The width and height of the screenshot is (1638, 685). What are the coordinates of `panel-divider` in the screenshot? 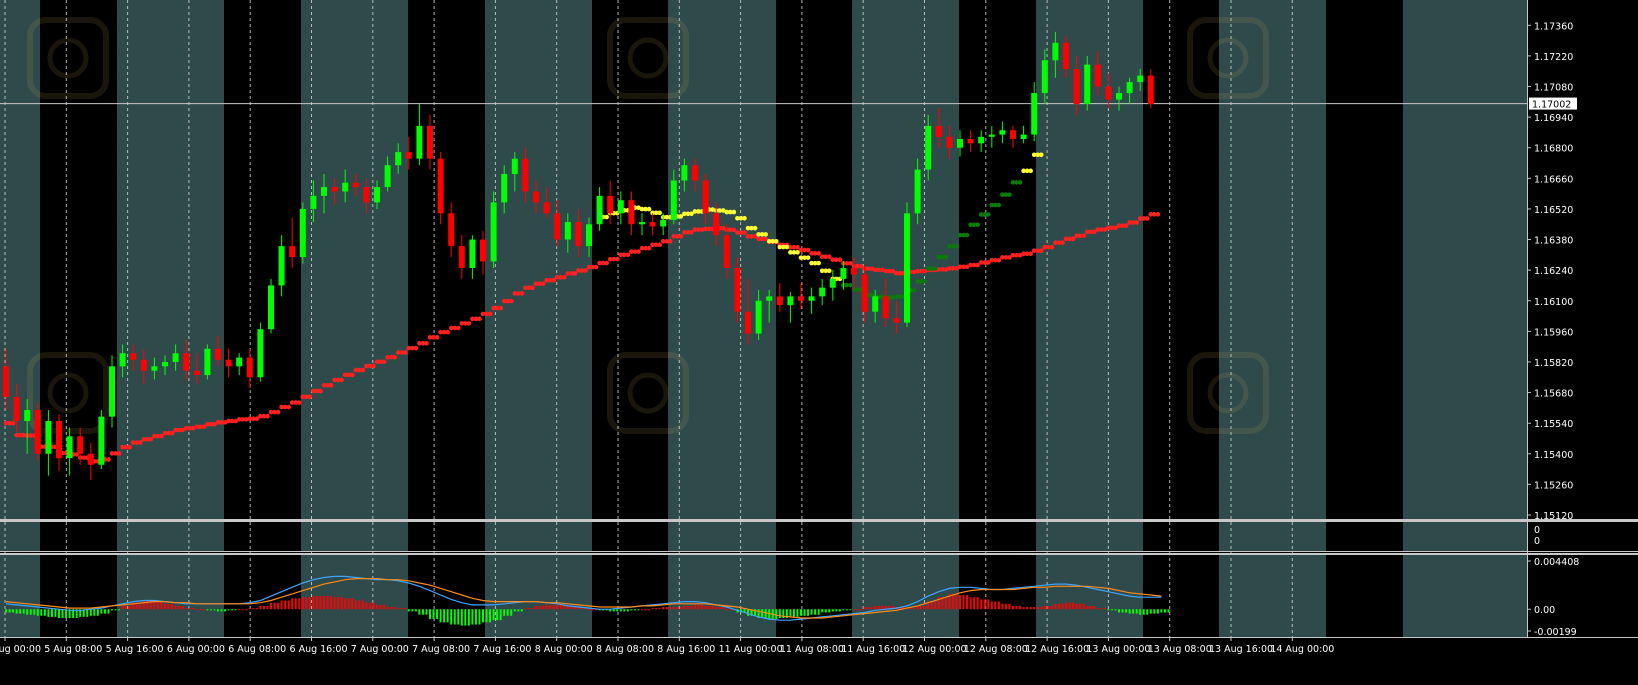 It's located at (819, 551).